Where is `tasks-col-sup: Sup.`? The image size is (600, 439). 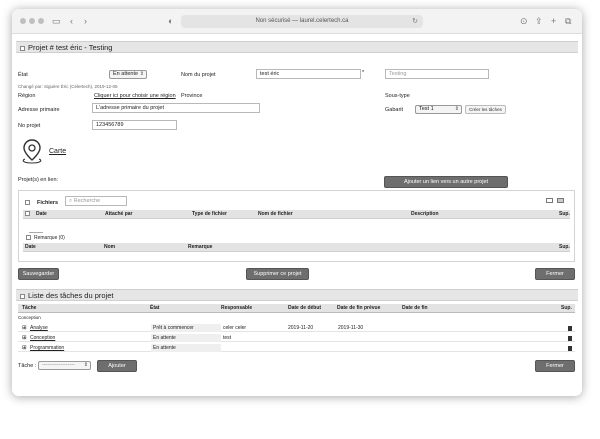
tasks-col-sup: Sup. is located at coordinates (566, 308).